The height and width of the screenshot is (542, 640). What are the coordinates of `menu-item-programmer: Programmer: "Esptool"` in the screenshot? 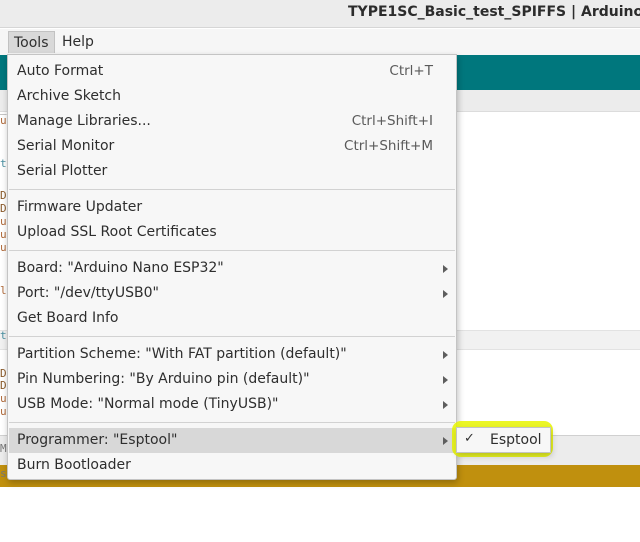 It's located at (232, 440).